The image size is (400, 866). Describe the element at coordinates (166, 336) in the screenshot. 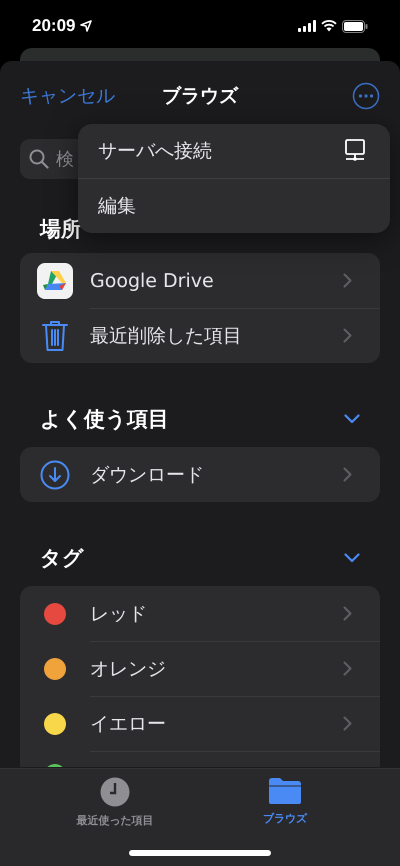

I see `row-label: 最近削除した項目` at that location.